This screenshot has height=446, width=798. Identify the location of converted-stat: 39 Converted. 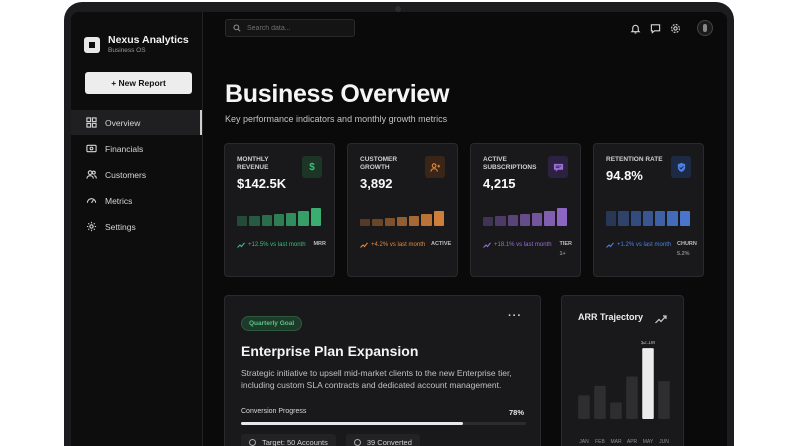
(382, 440).